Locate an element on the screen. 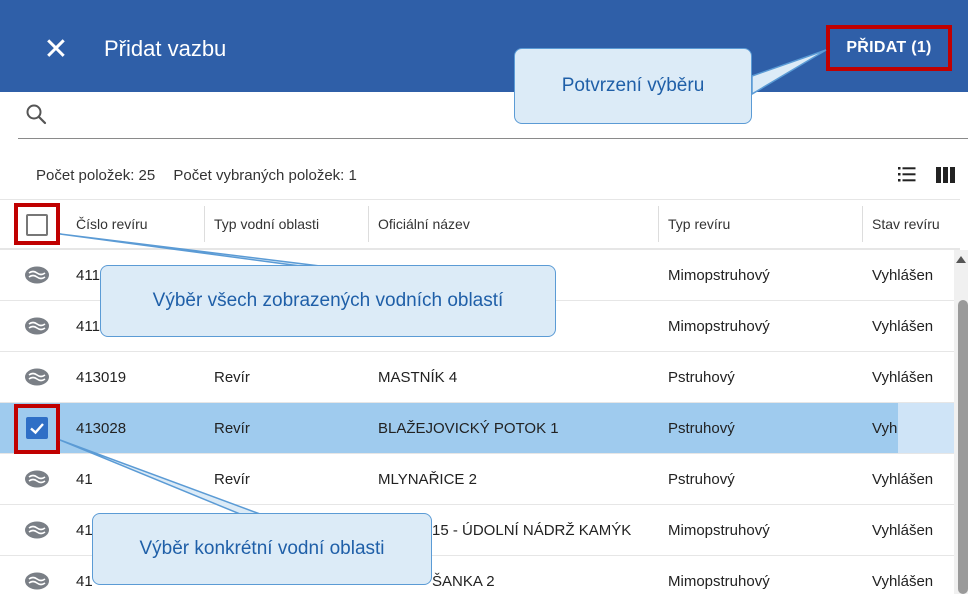  column-header-cislo: Číslo revíru is located at coordinates (112, 224).